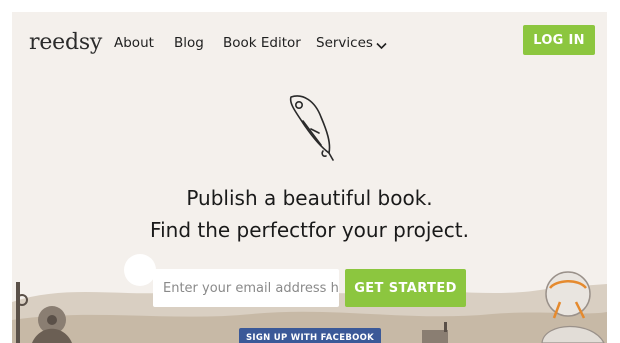  I want to click on quill-icon, so click(311, 128).